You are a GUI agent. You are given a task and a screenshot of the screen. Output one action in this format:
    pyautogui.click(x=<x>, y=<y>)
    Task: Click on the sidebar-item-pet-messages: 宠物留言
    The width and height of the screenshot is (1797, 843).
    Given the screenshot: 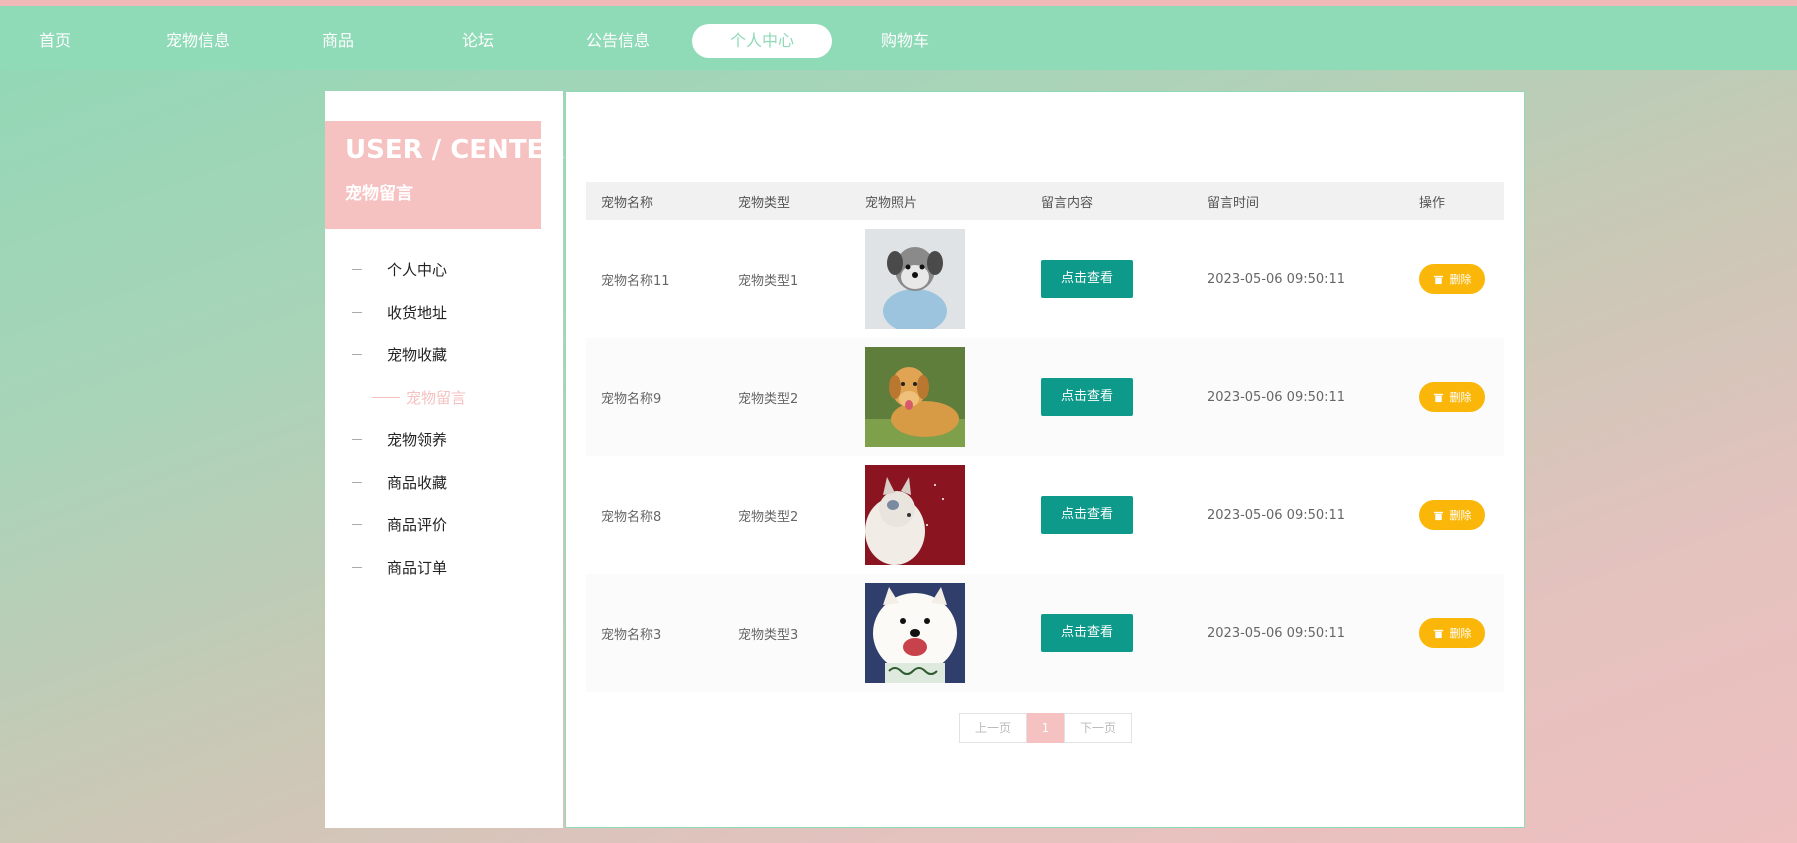 What is the action you would take?
    pyautogui.click(x=444, y=398)
    